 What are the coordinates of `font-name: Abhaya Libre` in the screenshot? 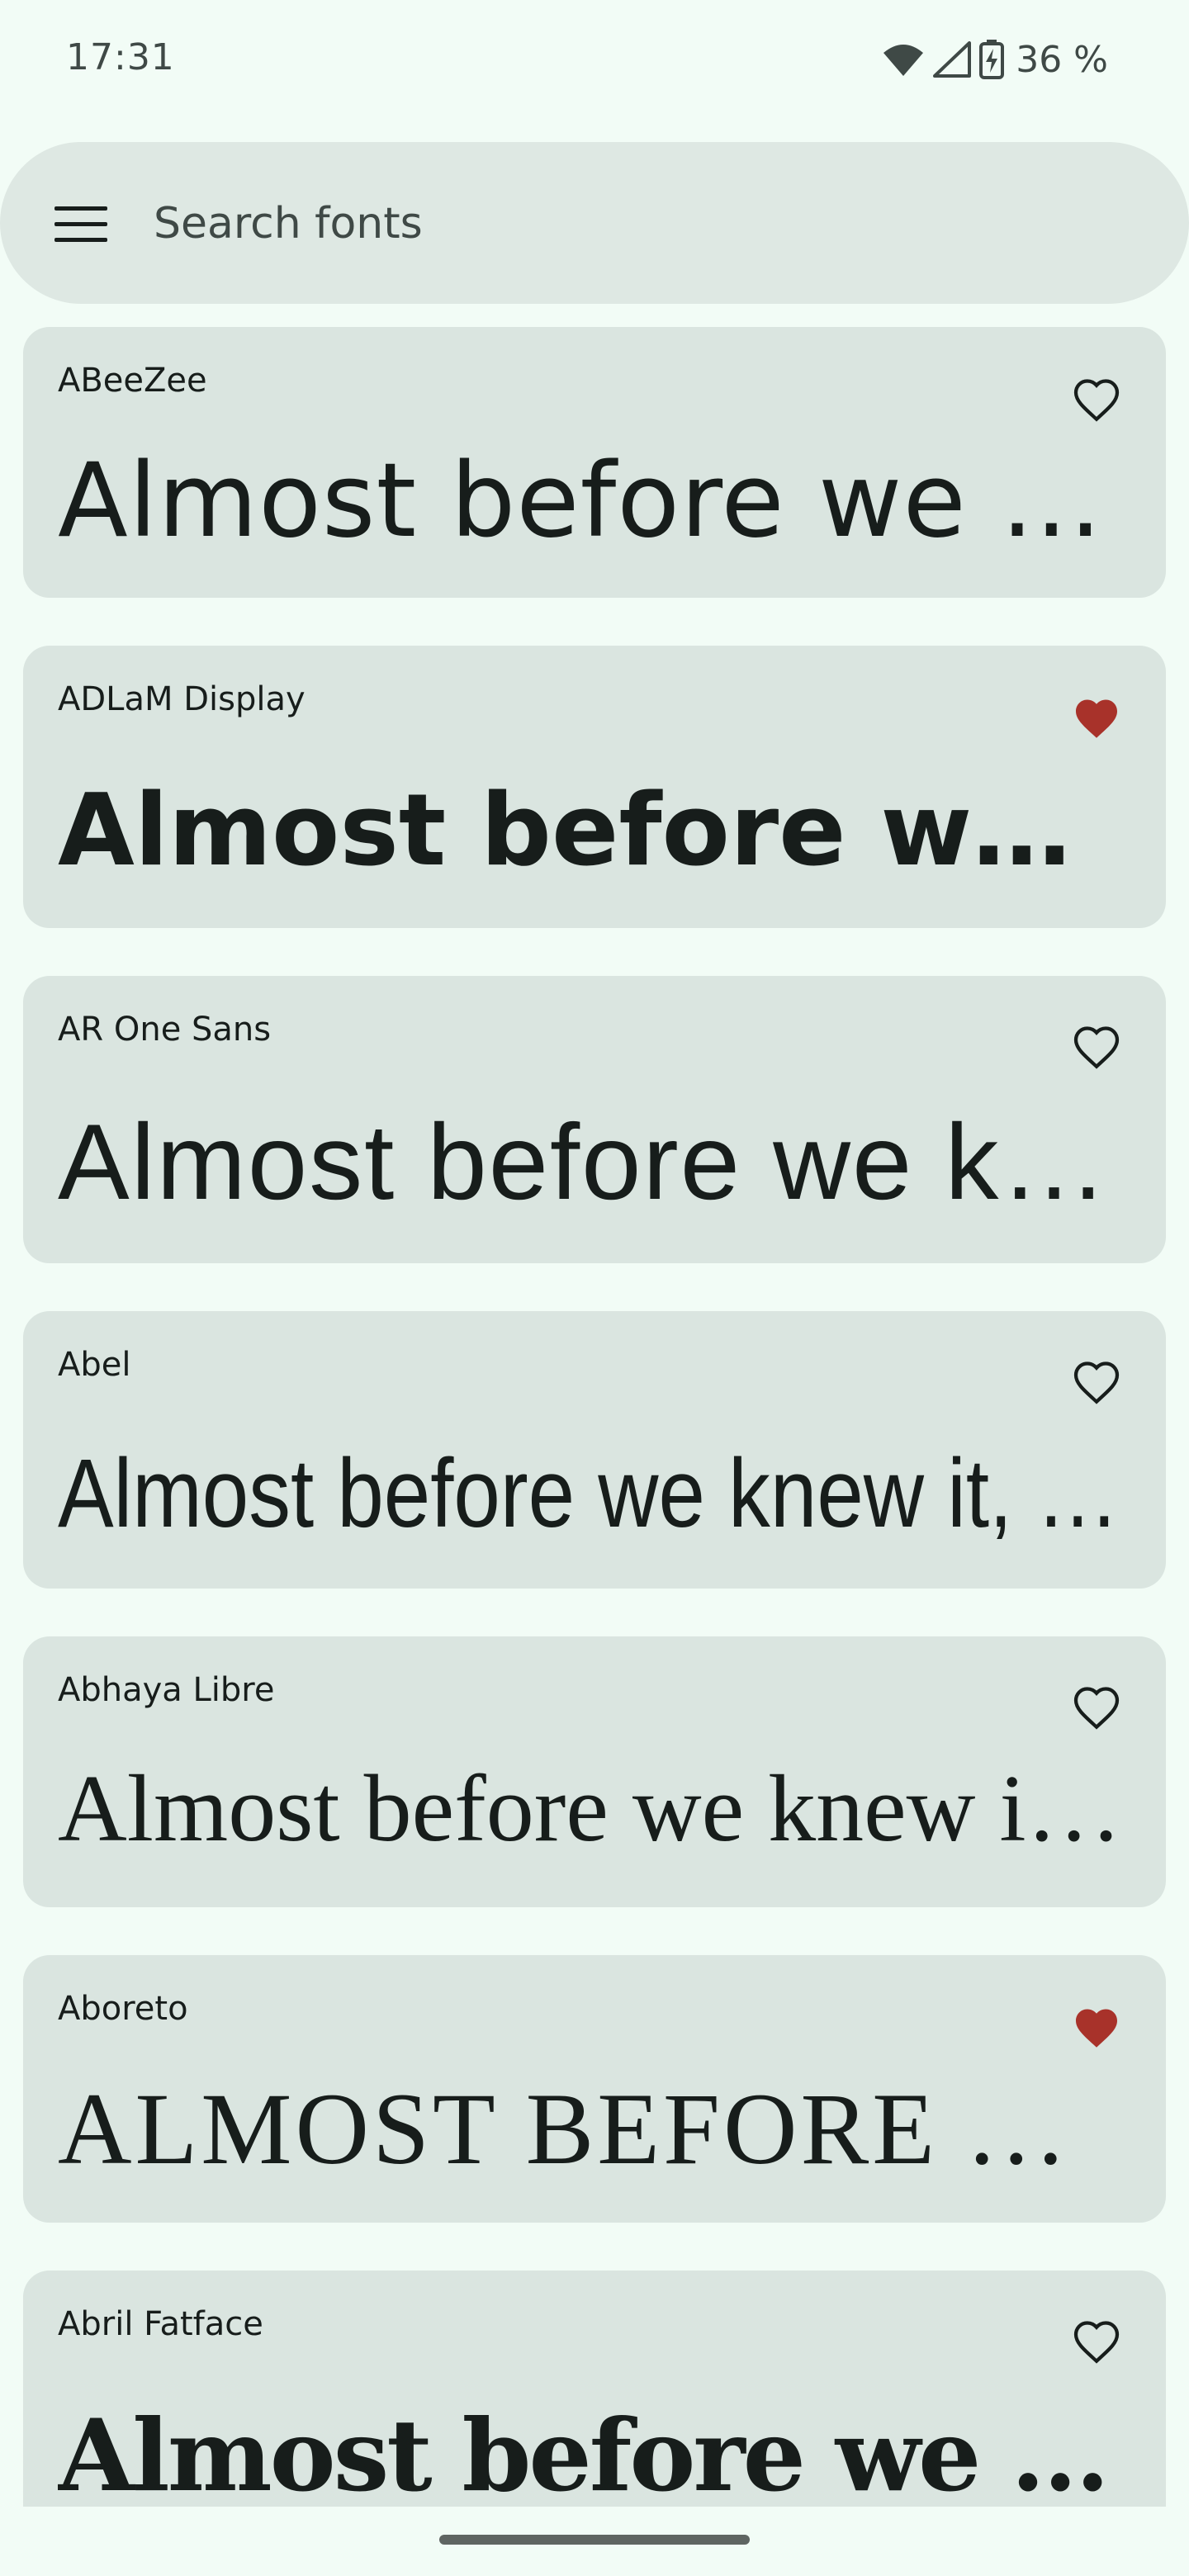 It's located at (166, 1690).